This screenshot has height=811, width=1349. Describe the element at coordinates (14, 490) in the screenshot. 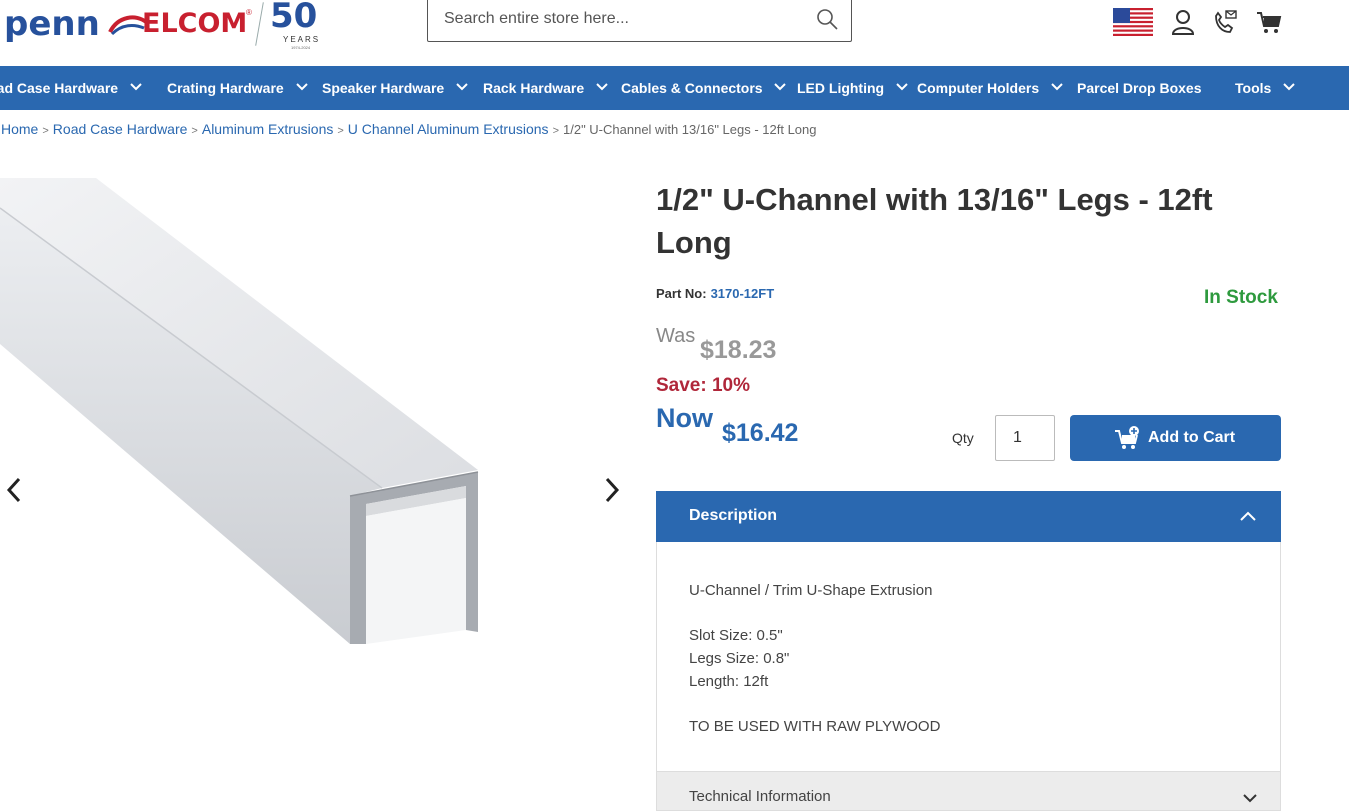

I see `gallery-prev-button` at that location.